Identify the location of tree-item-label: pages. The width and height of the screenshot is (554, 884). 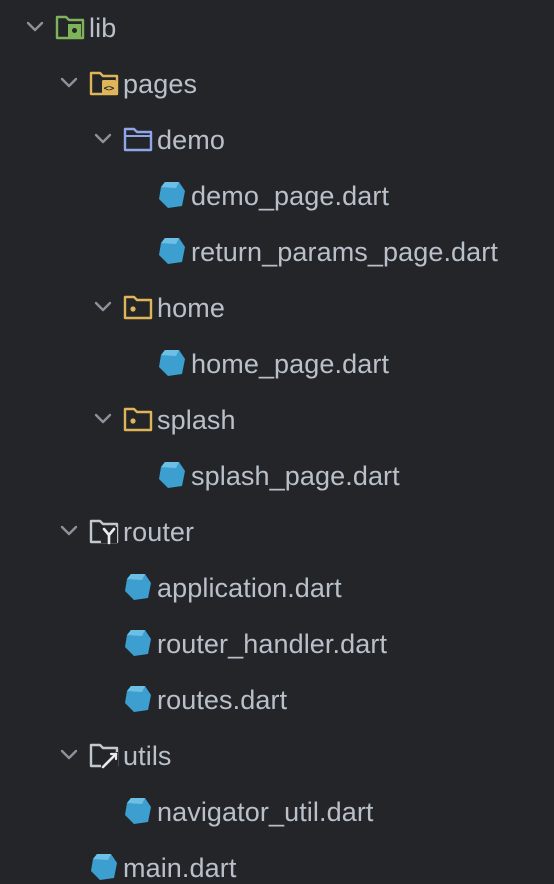
(160, 84).